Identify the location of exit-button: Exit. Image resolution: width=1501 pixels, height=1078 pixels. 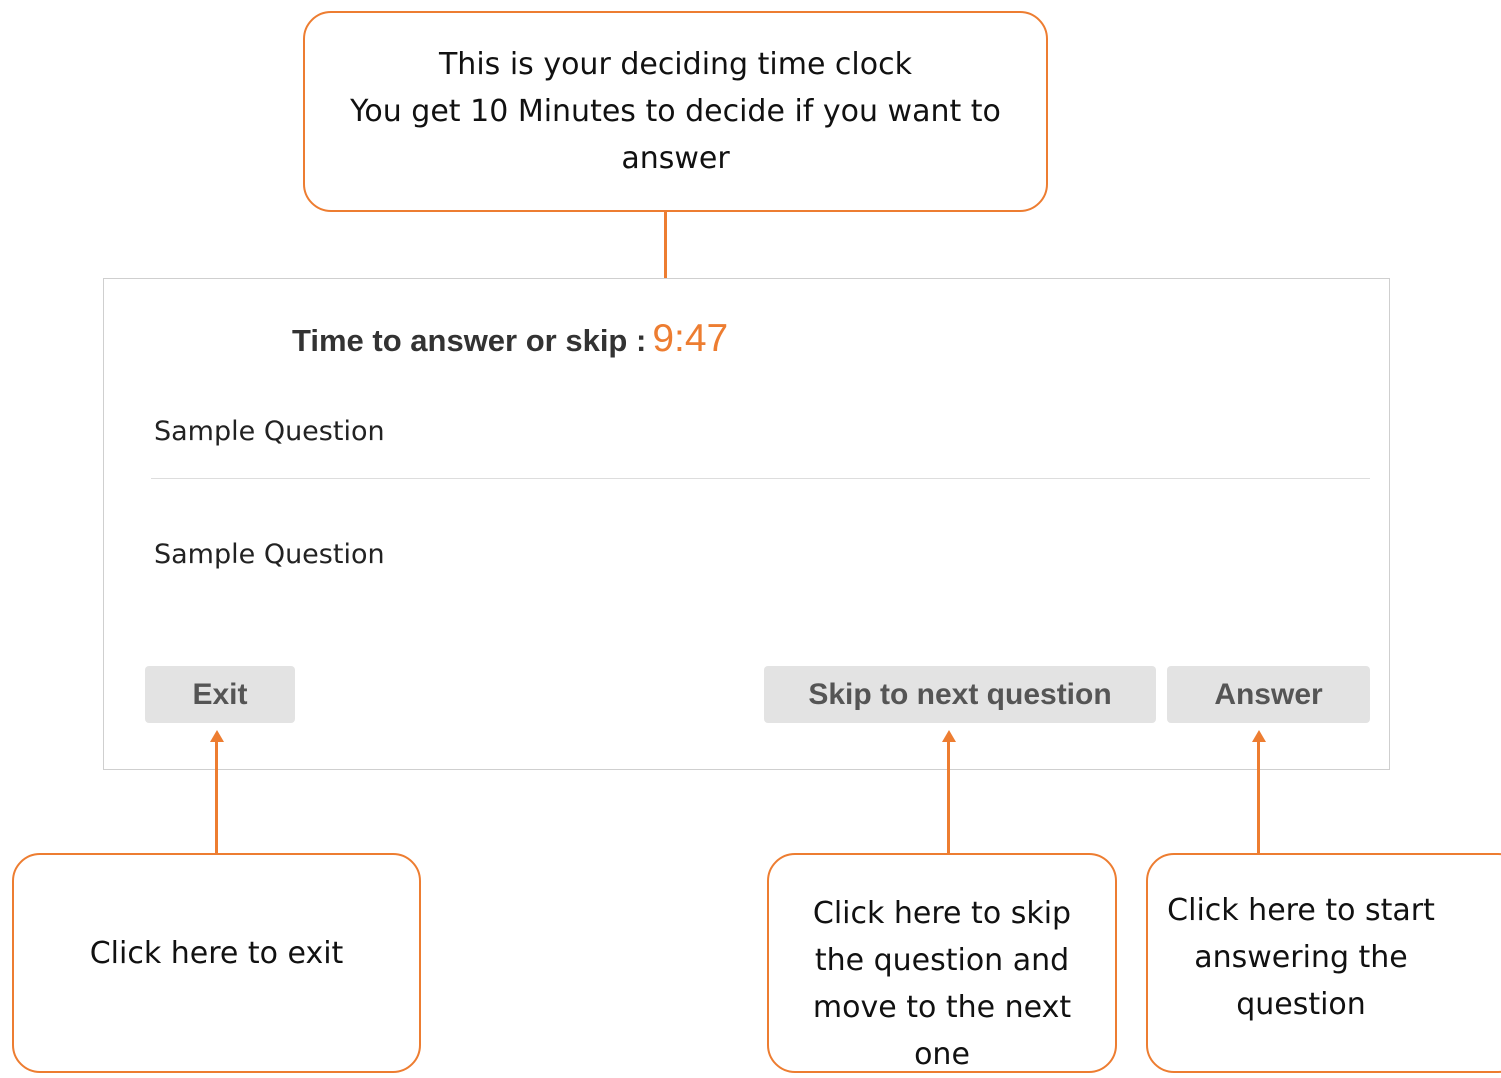
(220, 694).